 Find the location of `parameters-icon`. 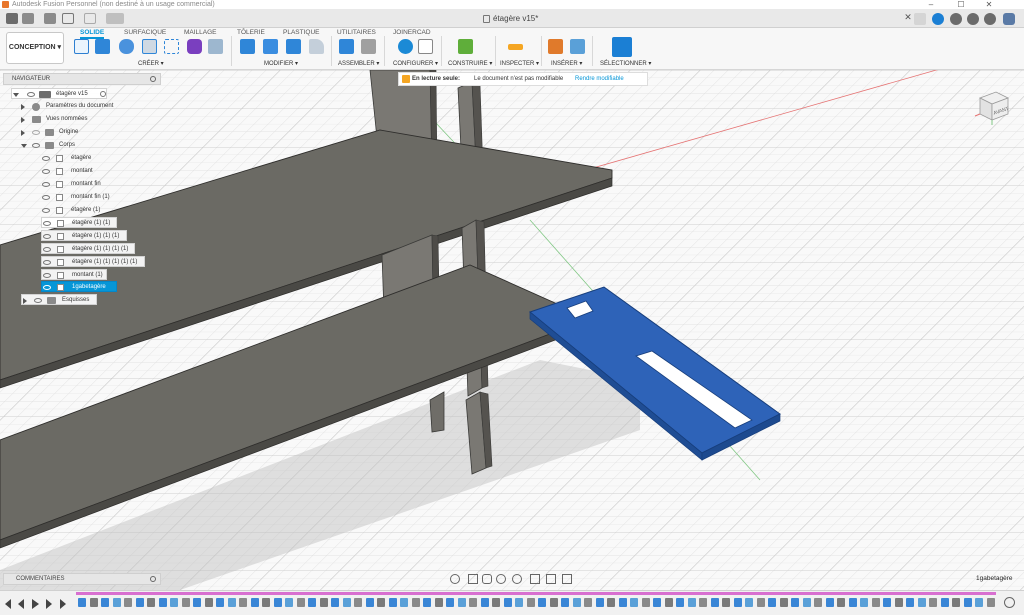

parameters-icon is located at coordinates (425, 46).